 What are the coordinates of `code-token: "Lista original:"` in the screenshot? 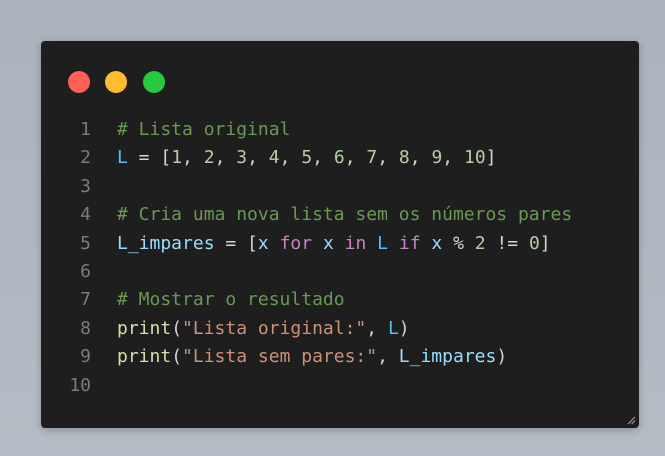 It's located at (274, 328).